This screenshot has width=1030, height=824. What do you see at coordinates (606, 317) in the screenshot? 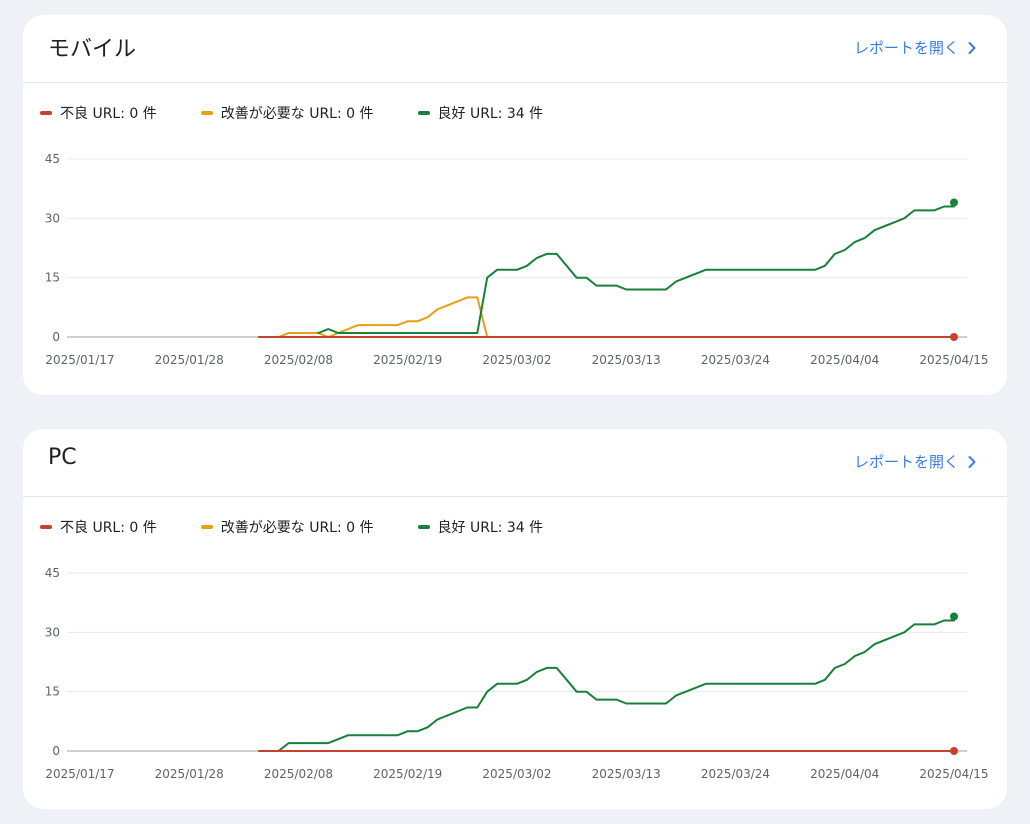
I see `series-line-needs-improvement` at bounding box center [606, 317].